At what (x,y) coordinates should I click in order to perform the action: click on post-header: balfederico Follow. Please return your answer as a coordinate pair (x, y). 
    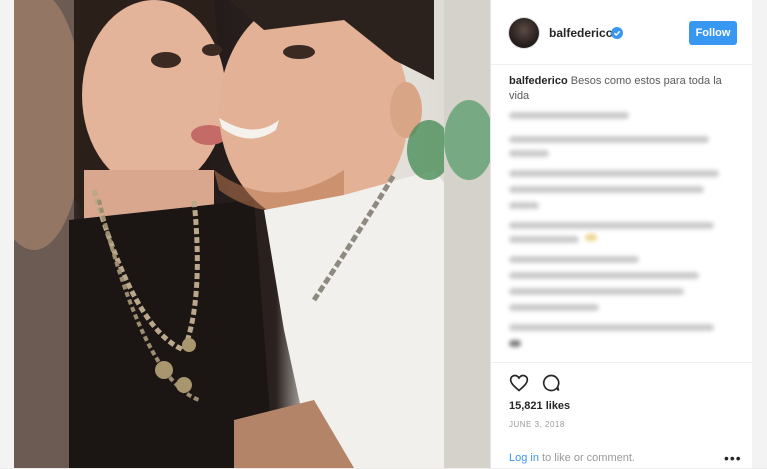
    Looking at the image, I should click on (621, 32).